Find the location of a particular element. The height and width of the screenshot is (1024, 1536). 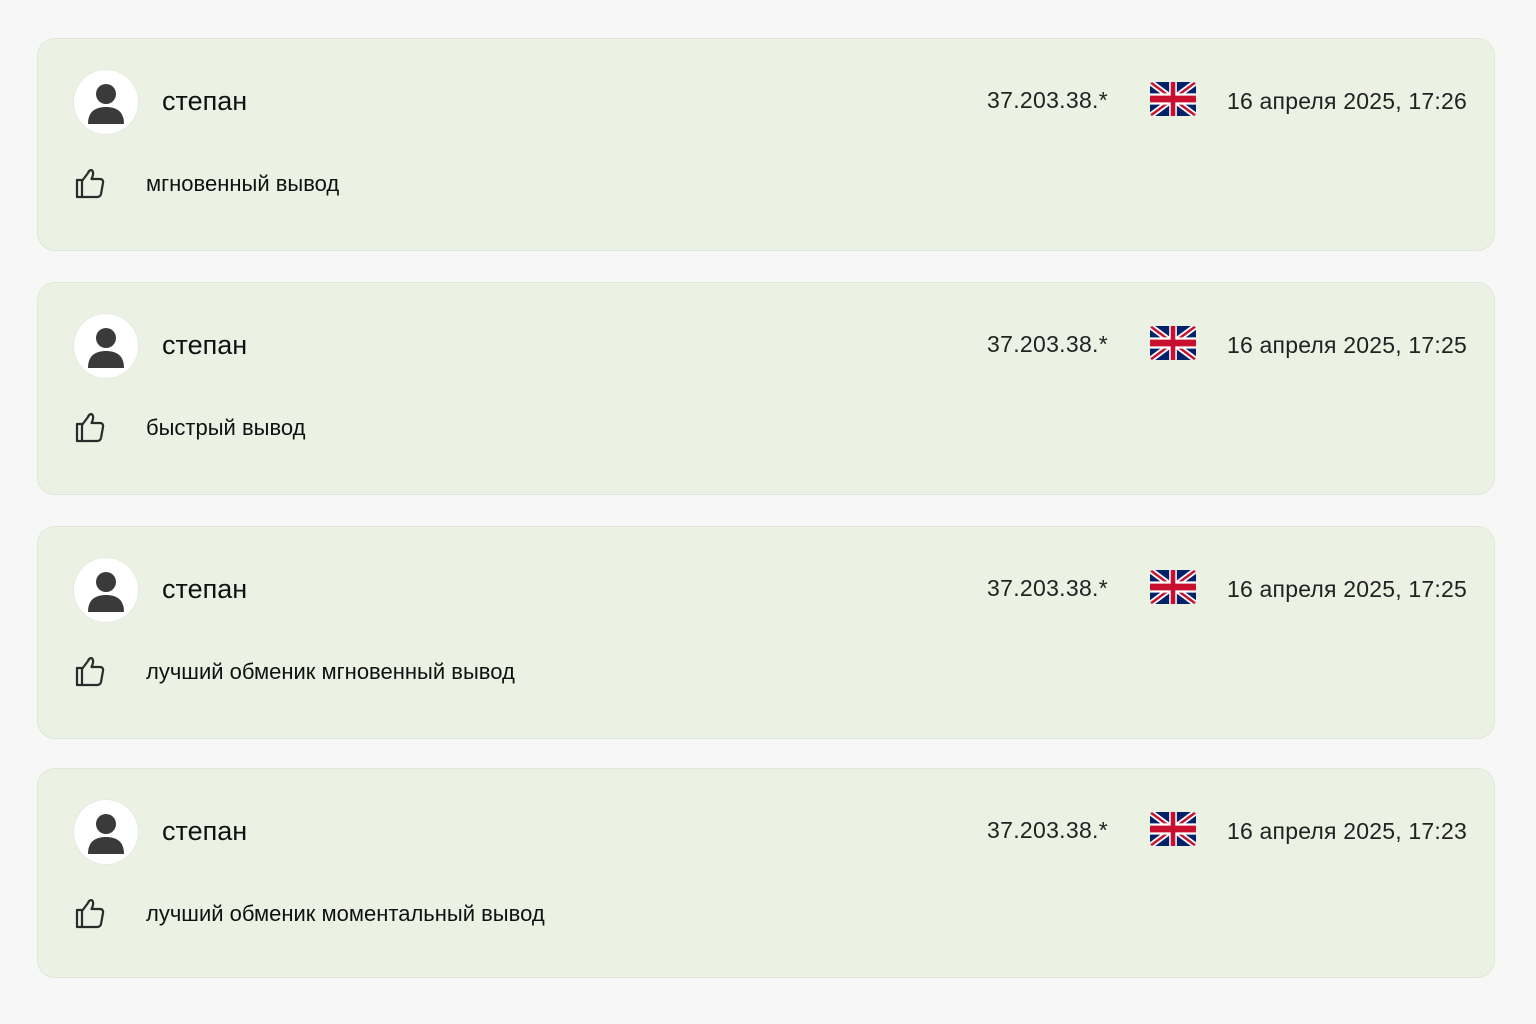

review-text: мгновенный вывод is located at coordinates (243, 183).